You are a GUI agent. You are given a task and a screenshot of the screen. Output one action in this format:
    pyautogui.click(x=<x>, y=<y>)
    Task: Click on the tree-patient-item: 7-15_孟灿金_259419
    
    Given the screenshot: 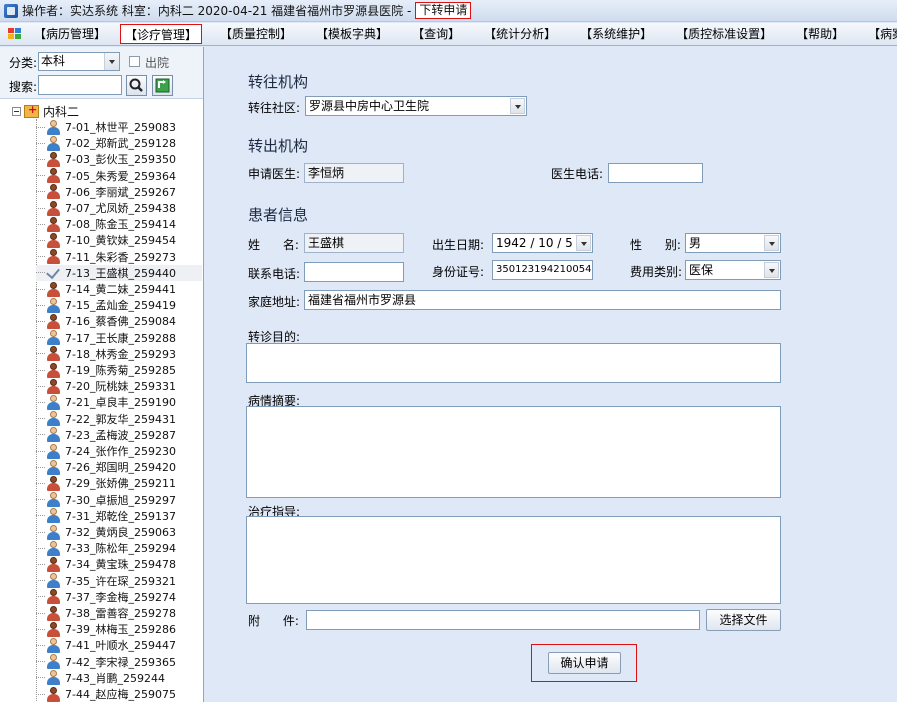 What is the action you would take?
    pyautogui.click(x=119, y=305)
    